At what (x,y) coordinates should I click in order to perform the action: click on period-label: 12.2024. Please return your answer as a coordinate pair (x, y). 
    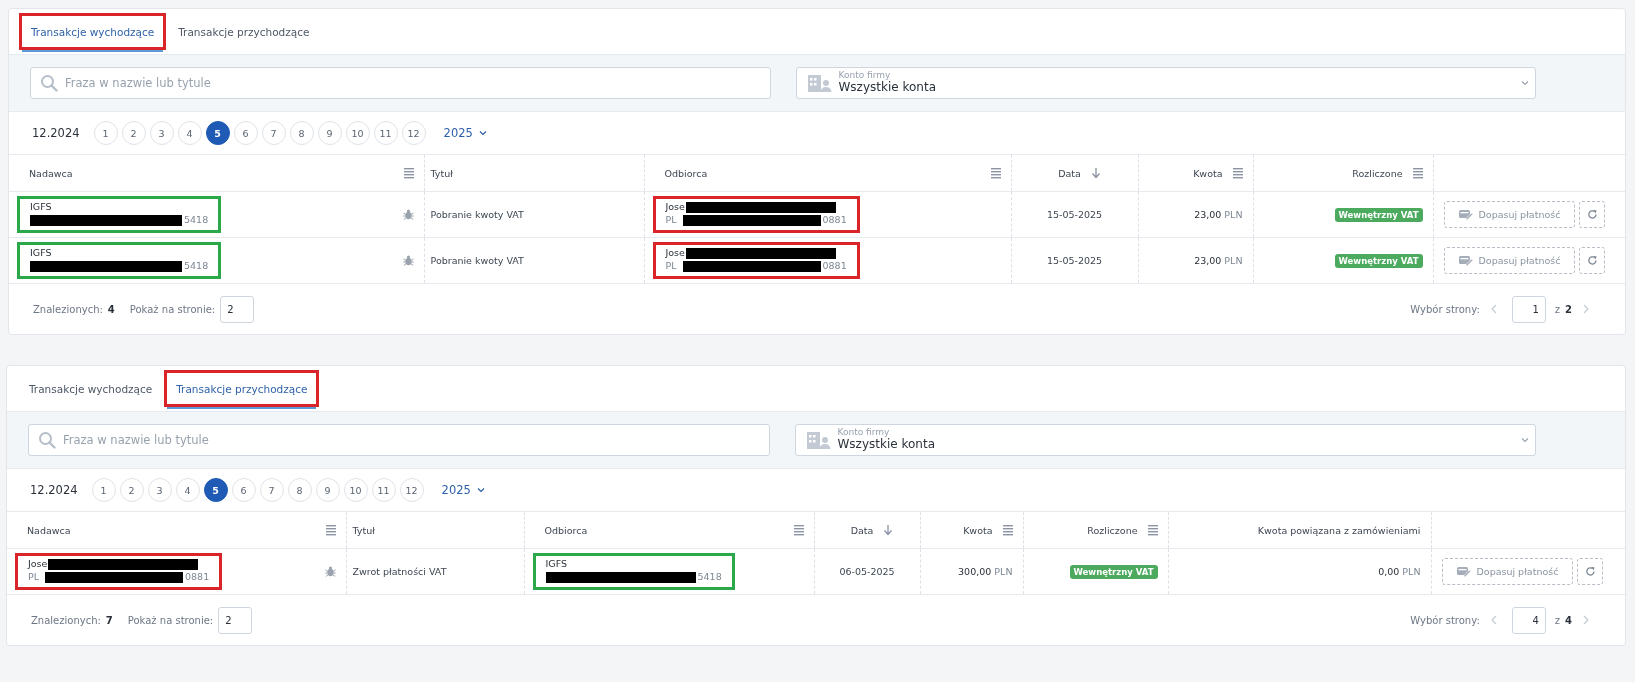
    Looking at the image, I should click on (56, 133).